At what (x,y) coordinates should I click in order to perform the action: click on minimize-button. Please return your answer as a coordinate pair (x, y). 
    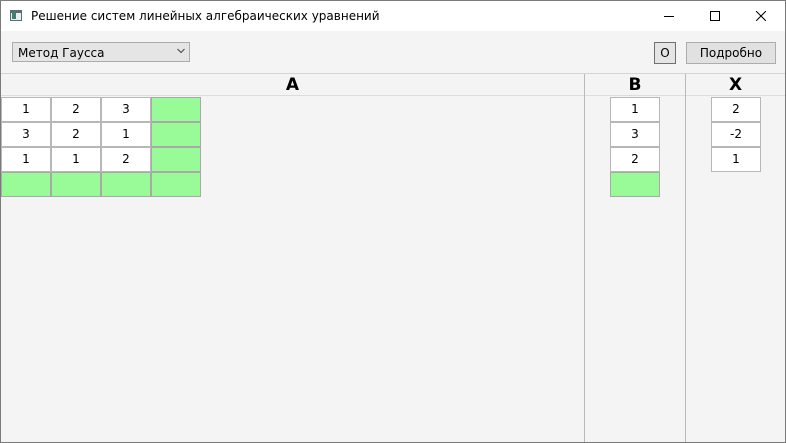
    Looking at the image, I should click on (669, 16).